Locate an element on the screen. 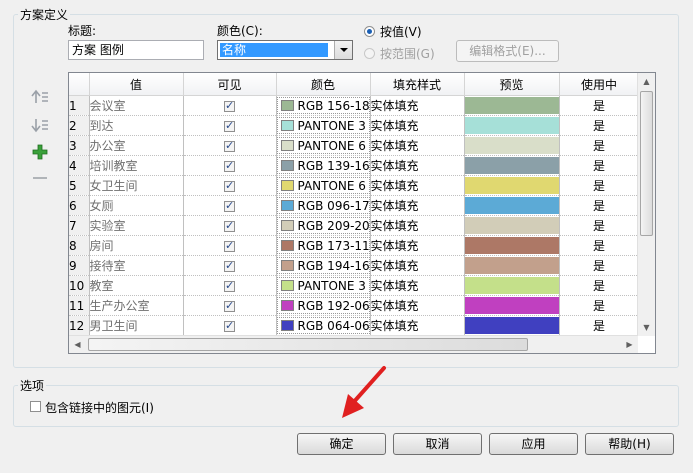  apply-button: 应用 is located at coordinates (533, 444).